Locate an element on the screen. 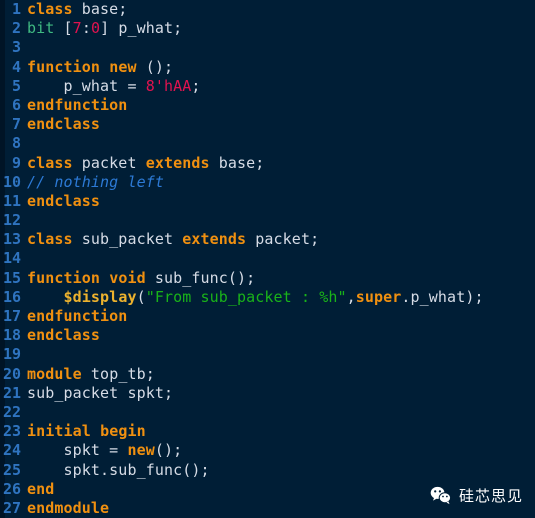 Image resolution: width=535 pixels, height=518 pixels. code-line: 14 is located at coordinates (267, 258).